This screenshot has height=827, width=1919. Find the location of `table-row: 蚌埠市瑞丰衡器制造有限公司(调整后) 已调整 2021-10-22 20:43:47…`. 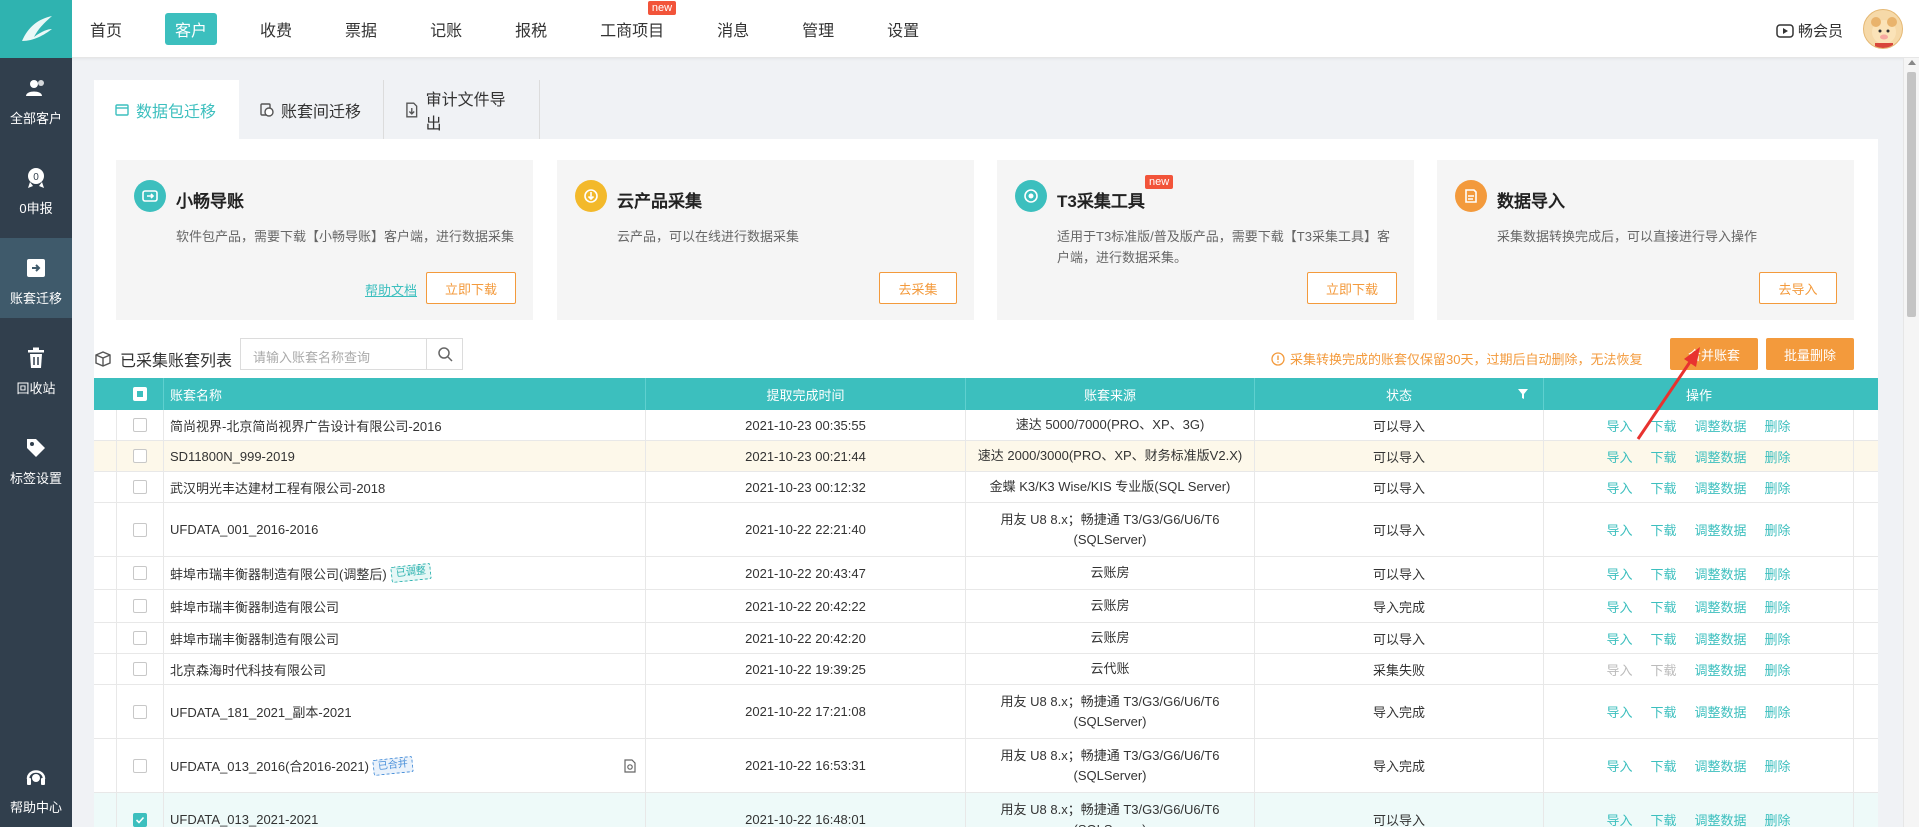

table-row: 蚌埠市瑞丰衡器制造有限公司(调整后) 已调整 2021-10-22 20:43:47… is located at coordinates (986, 573).